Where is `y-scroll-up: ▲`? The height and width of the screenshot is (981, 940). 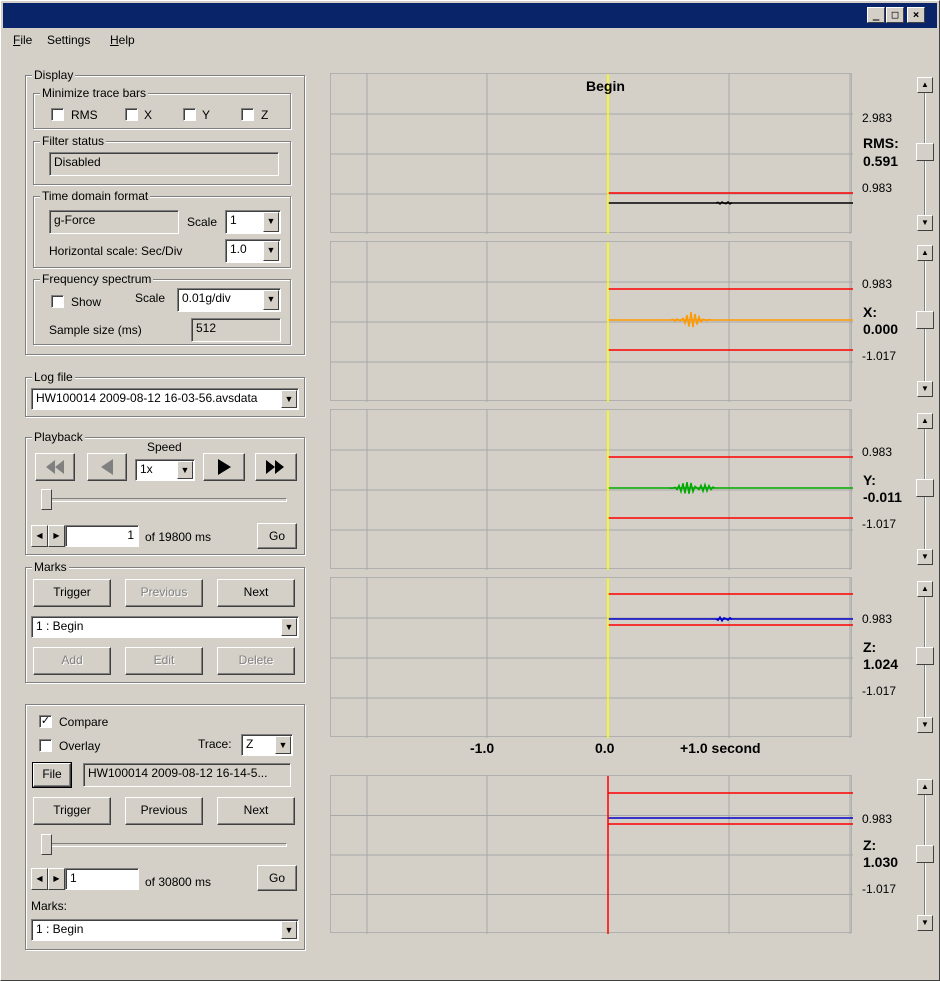
y-scroll-up: ▲ is located at coordinates (925, 421).